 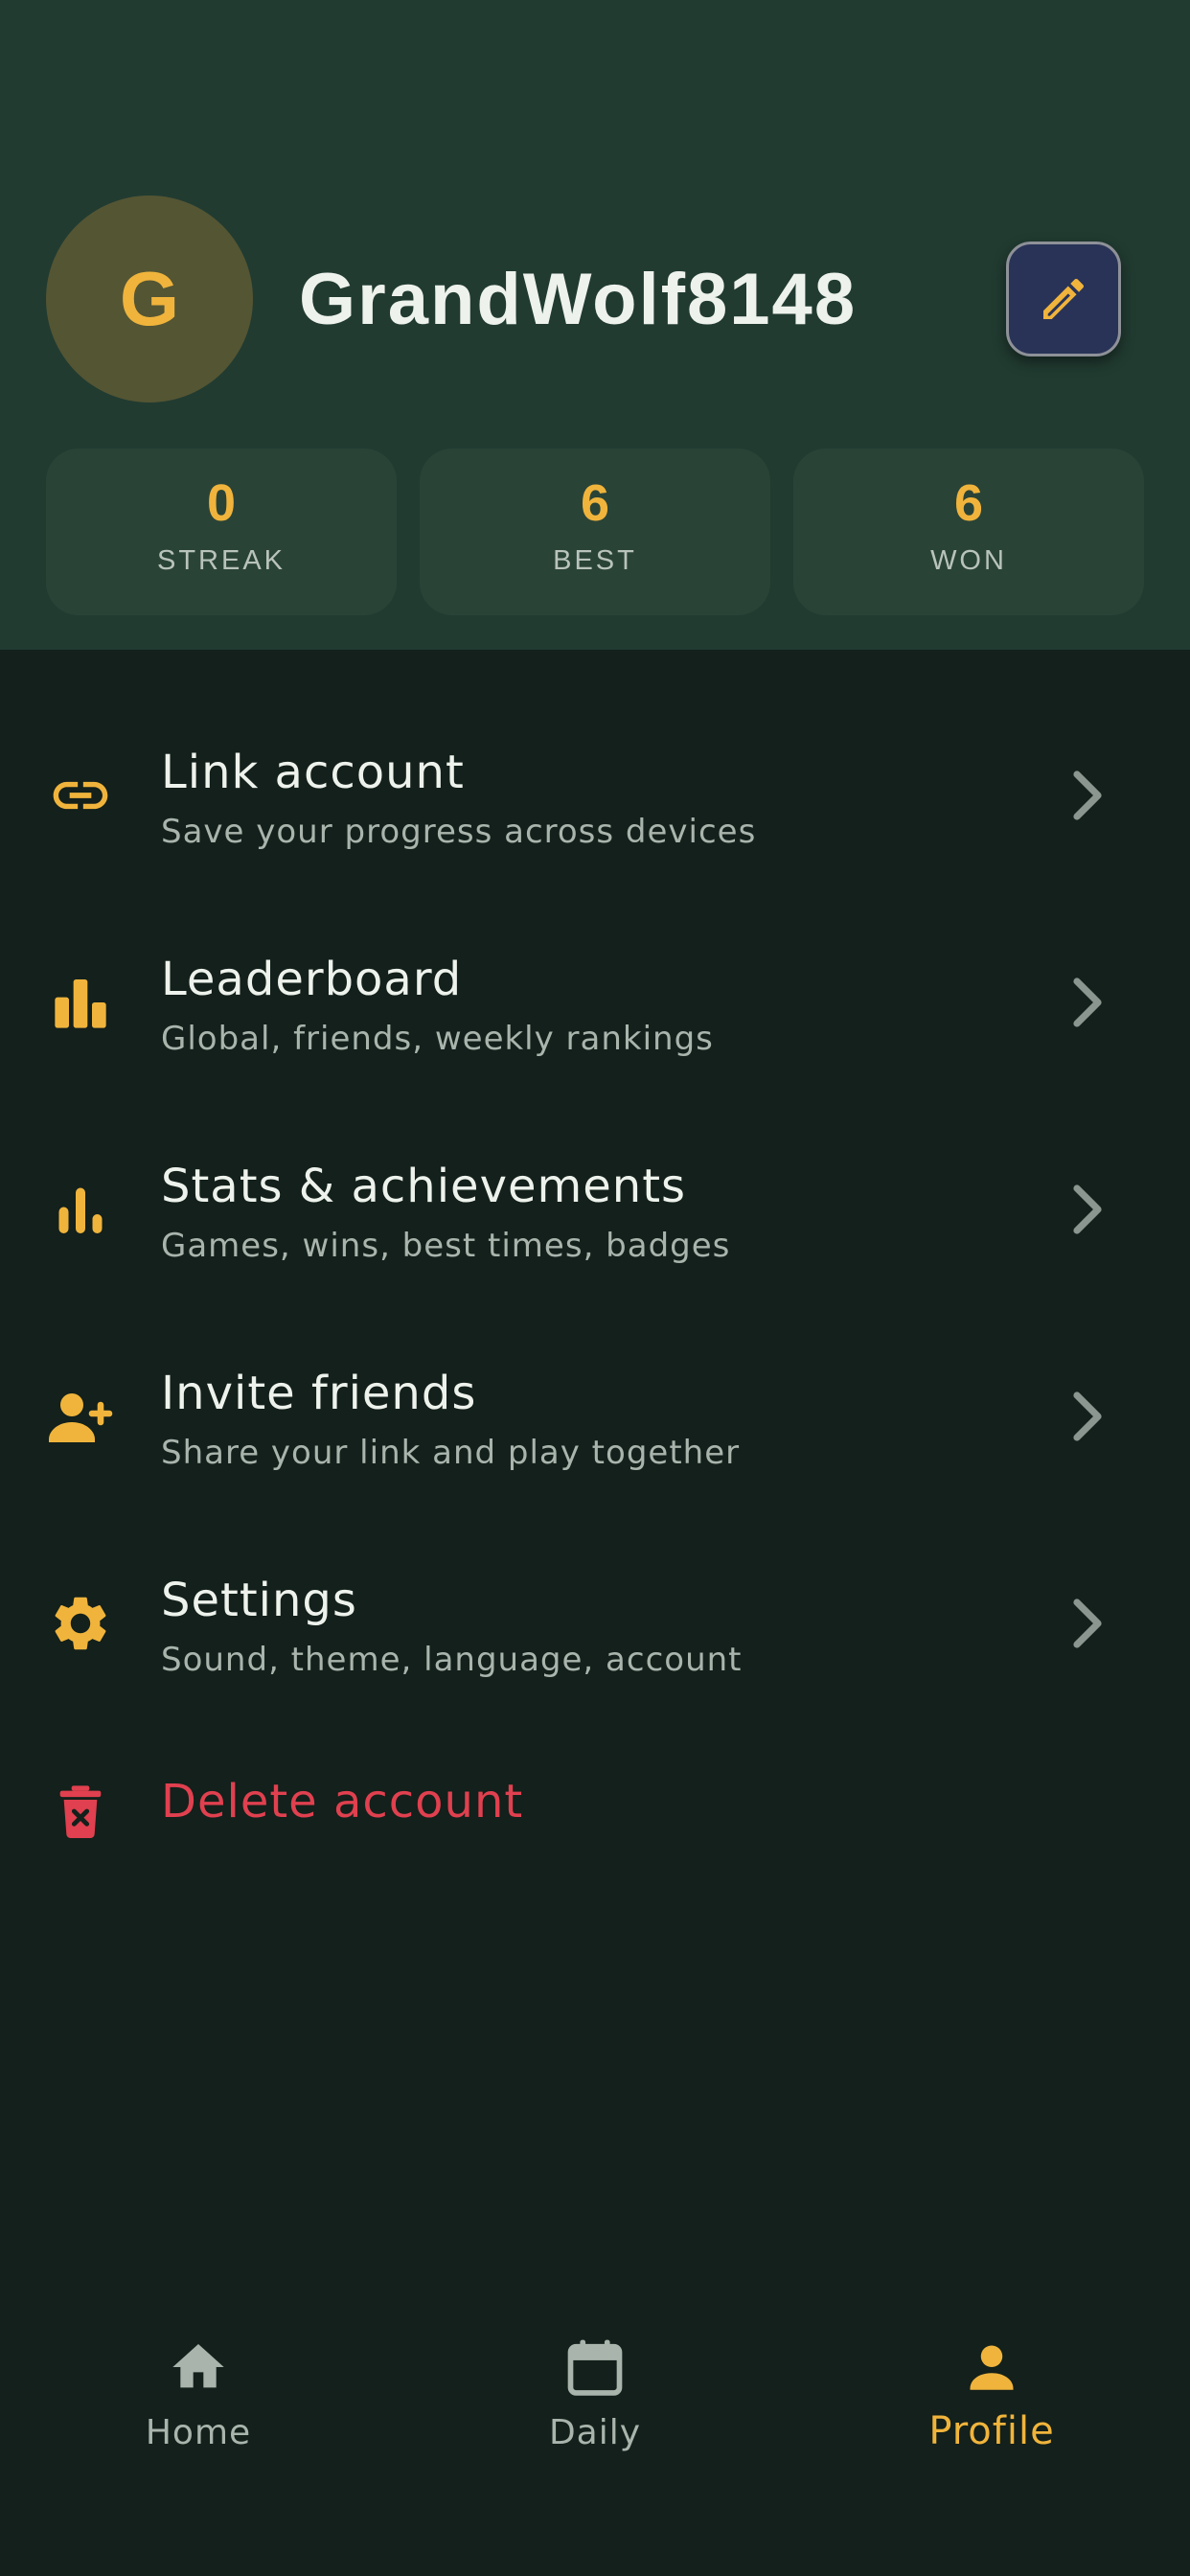 What do you see at coordinates (991, 2431) in the screenshot?
I see `nav-label: Profile` at bounding box center [991, 2431].